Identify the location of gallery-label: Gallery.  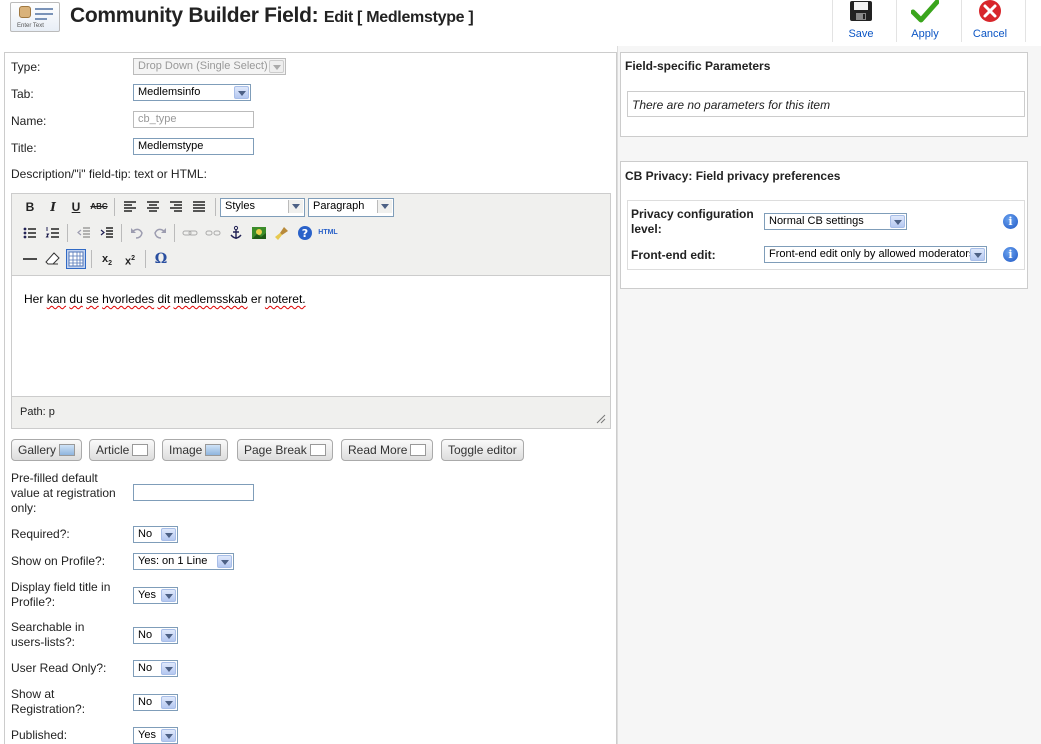
(37, 450).